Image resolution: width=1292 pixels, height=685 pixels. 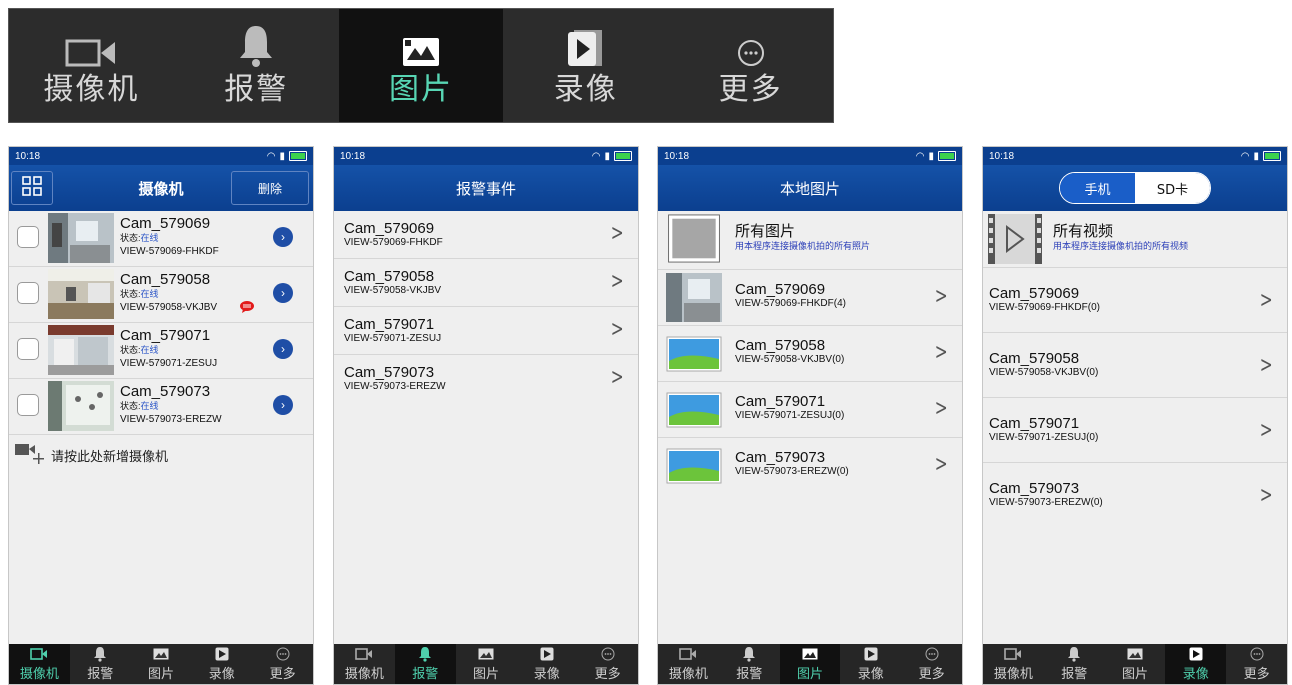 I want to click on camera-row: Cam_579073 状态:在线 VIEW-579073-EREZW ›, so click(x=161, y=407).